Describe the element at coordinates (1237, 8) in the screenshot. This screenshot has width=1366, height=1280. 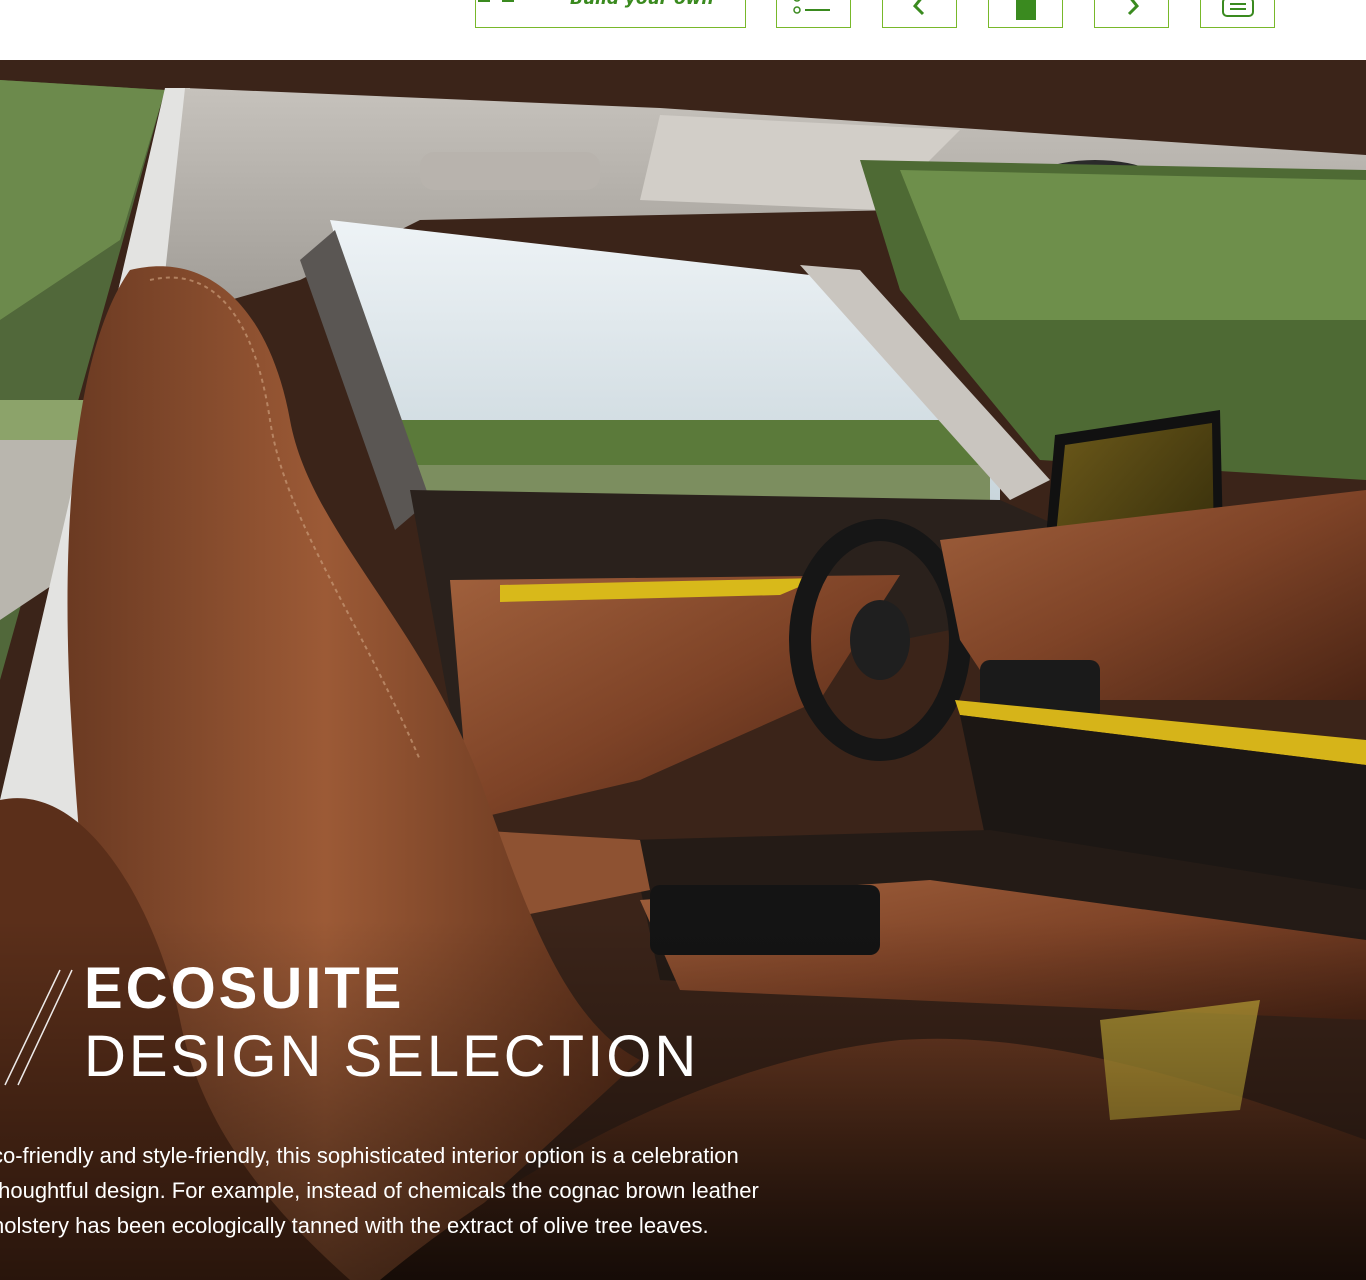
I see `print-icon` at that location.